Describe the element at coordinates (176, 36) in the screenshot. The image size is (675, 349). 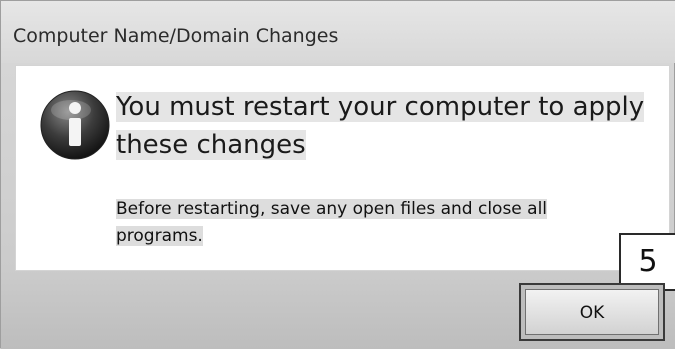
I see `dialog-title: Computer Name/Domain Changes` at that location.